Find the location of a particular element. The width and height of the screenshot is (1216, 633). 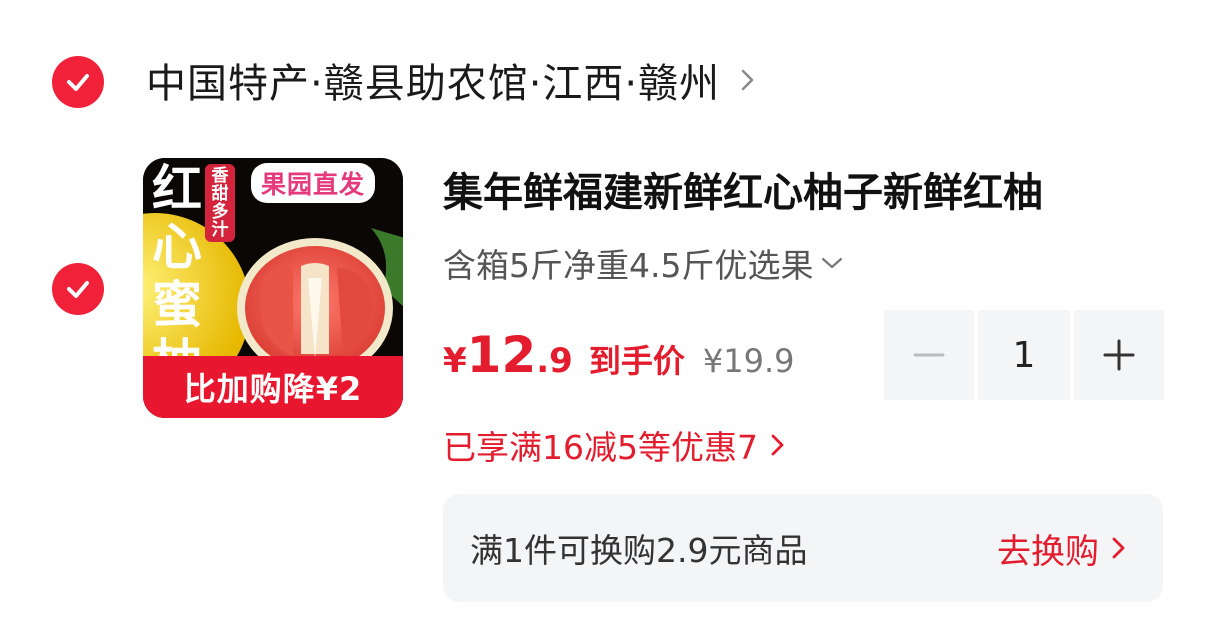

thumbnail-banner-text: 比加购降¥2 is located at coordinates (273, 389).